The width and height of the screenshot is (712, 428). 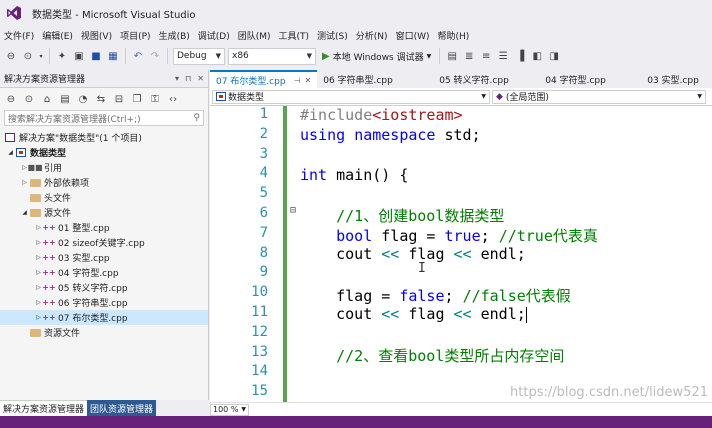 I want to click on line-number: 11, so click(x=259, y=312).